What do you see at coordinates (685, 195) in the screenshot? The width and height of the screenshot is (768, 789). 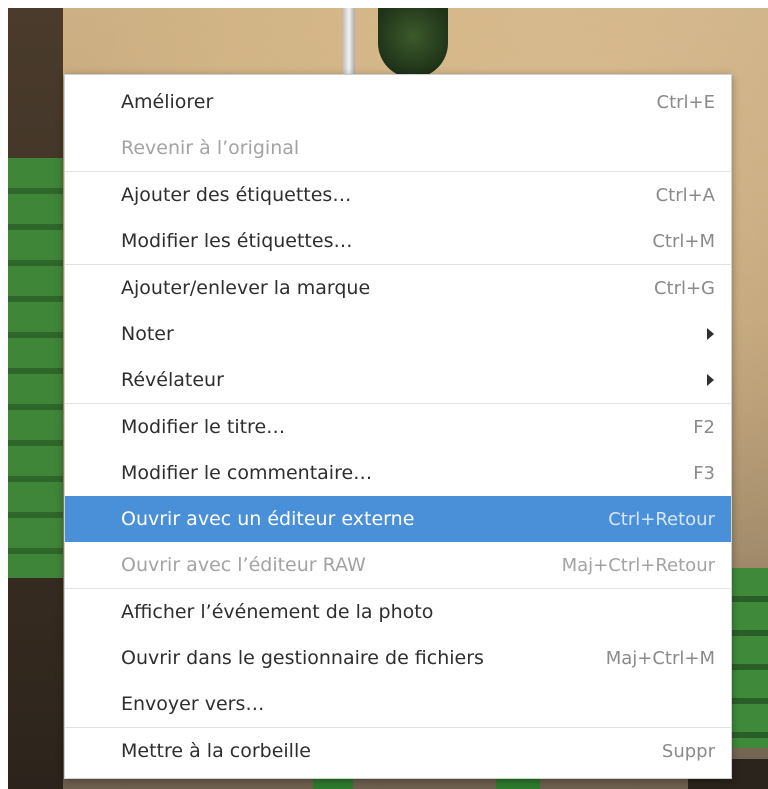 I see `menu-item-shortcut: Ctrl+A` at bounding box center [685, 195].